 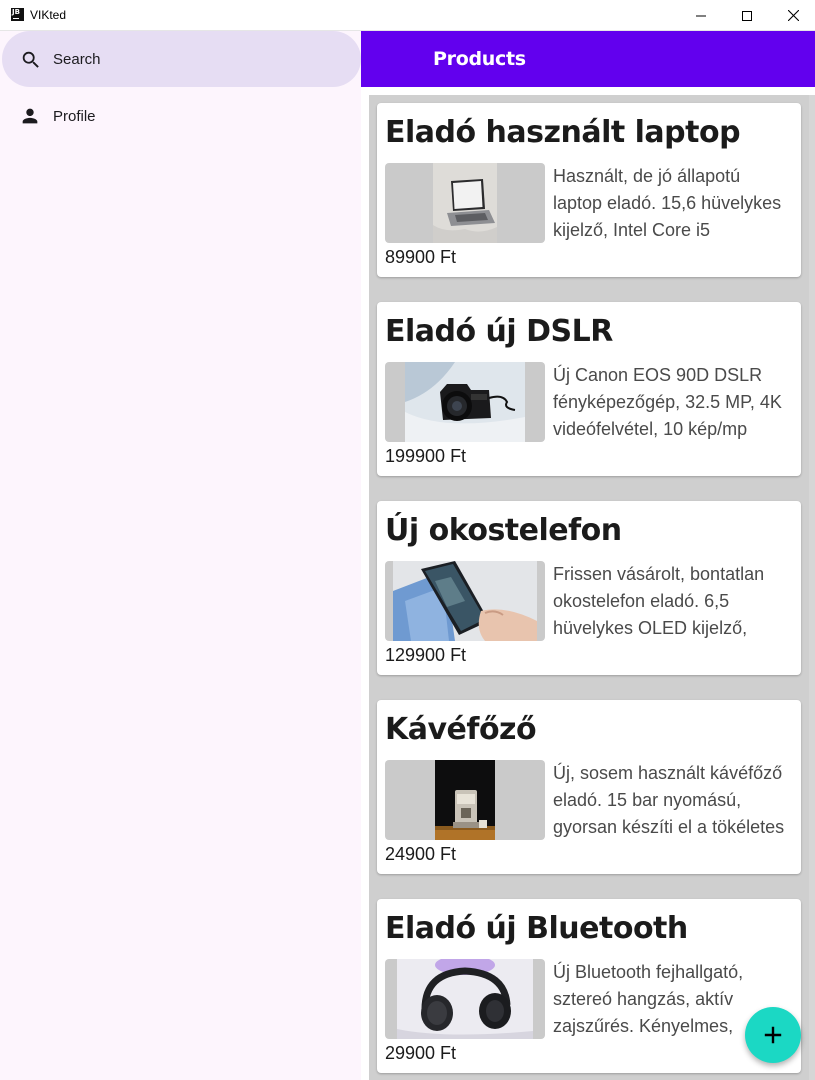 I want to click on product-title: Új okostelefon, so click(x=503, y=530).